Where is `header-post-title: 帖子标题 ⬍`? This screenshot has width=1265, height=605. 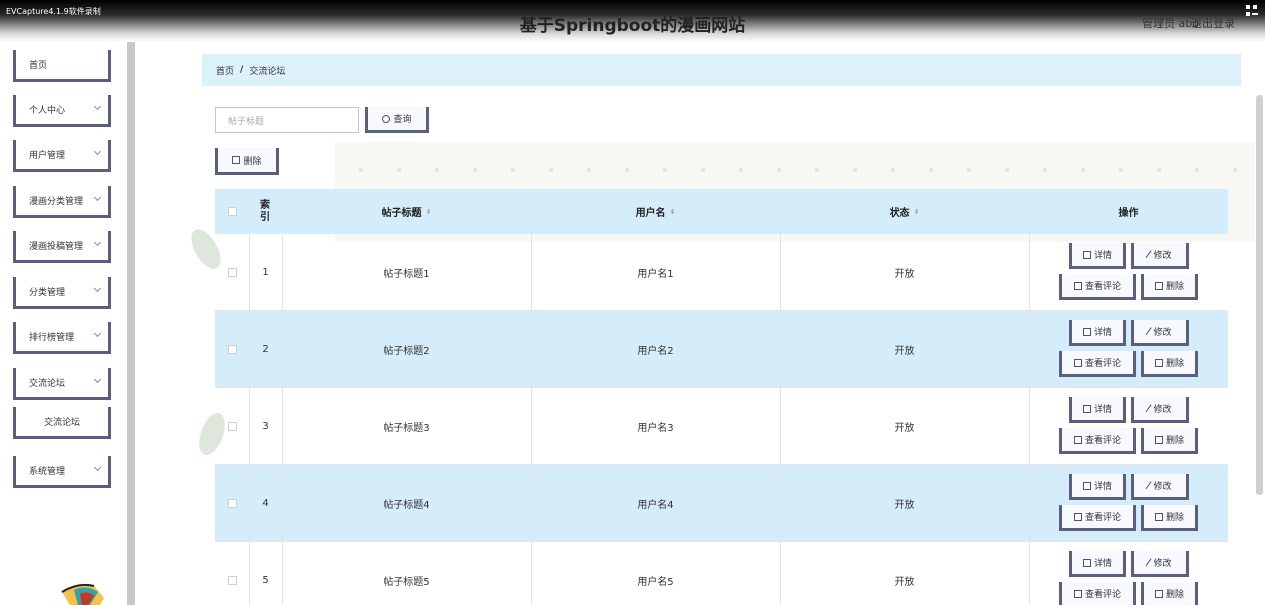
header-post-title: 帖子标题 ⬍ is located at coordinates (406, 211).